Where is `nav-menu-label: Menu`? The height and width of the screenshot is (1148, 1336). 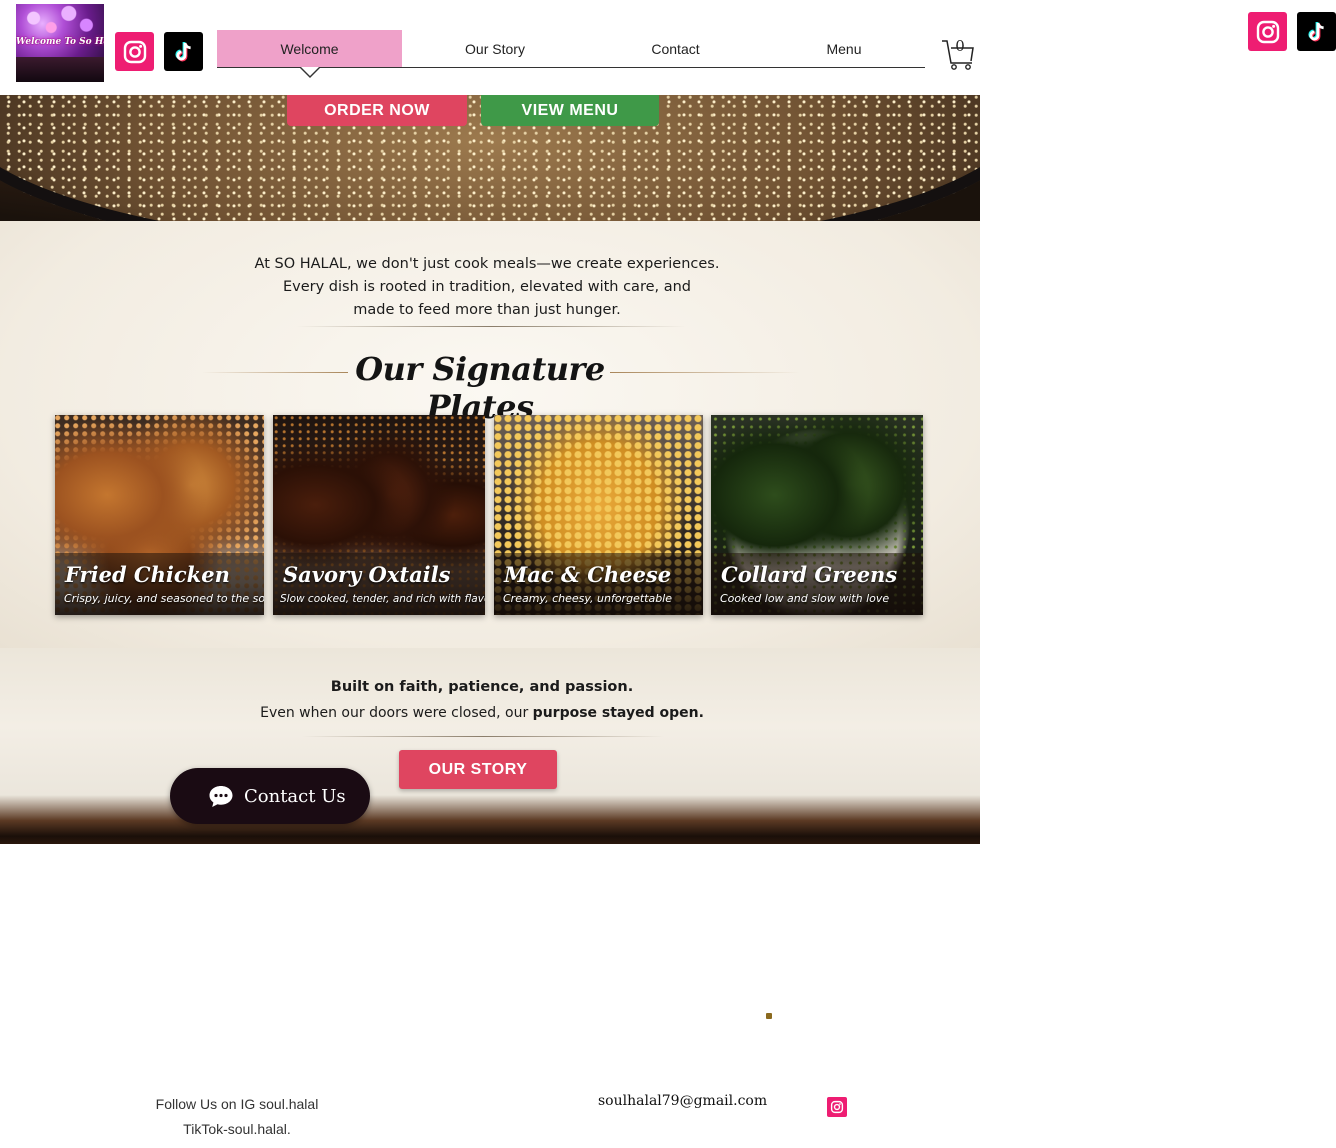
nav-menu-label: Menu is located at coordinates (844, 48).